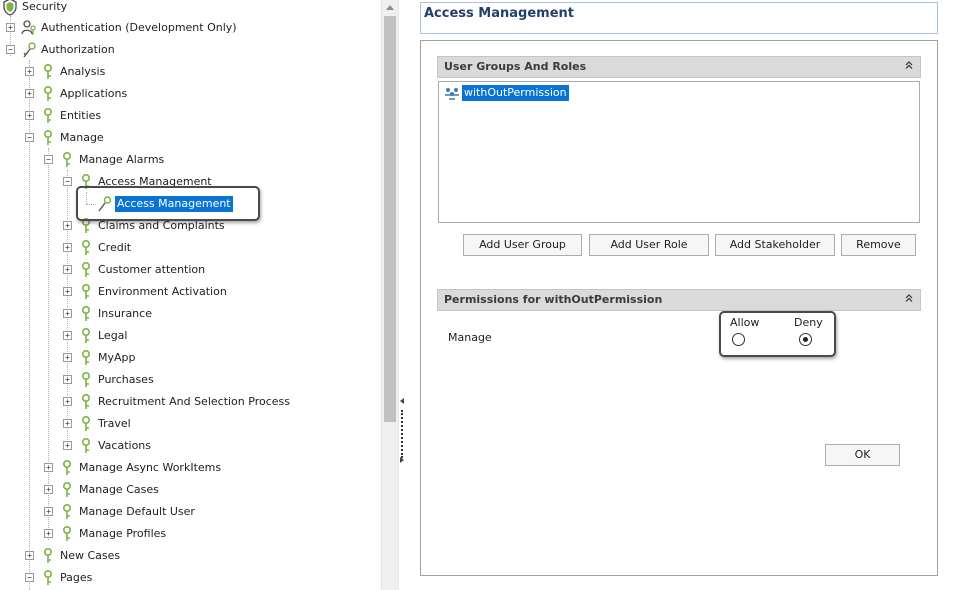  I want to click on tree-node-authentication: + Authentication (Development Only), so click(190, 28).